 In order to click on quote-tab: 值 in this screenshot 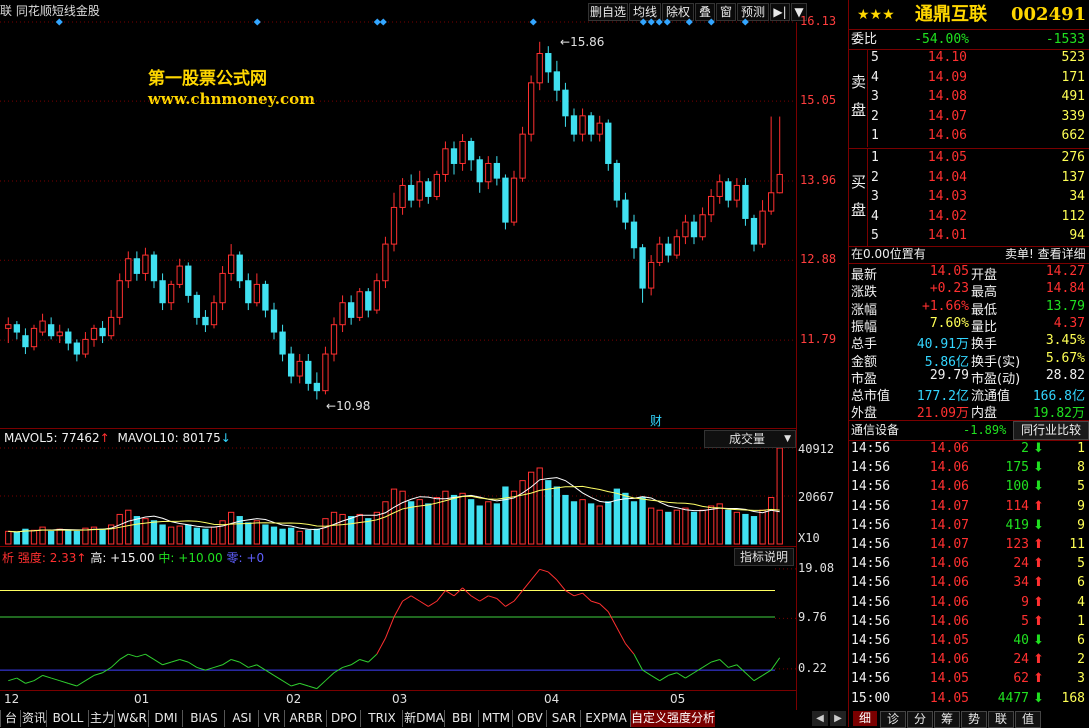, I will do `click(1028, 719)`.